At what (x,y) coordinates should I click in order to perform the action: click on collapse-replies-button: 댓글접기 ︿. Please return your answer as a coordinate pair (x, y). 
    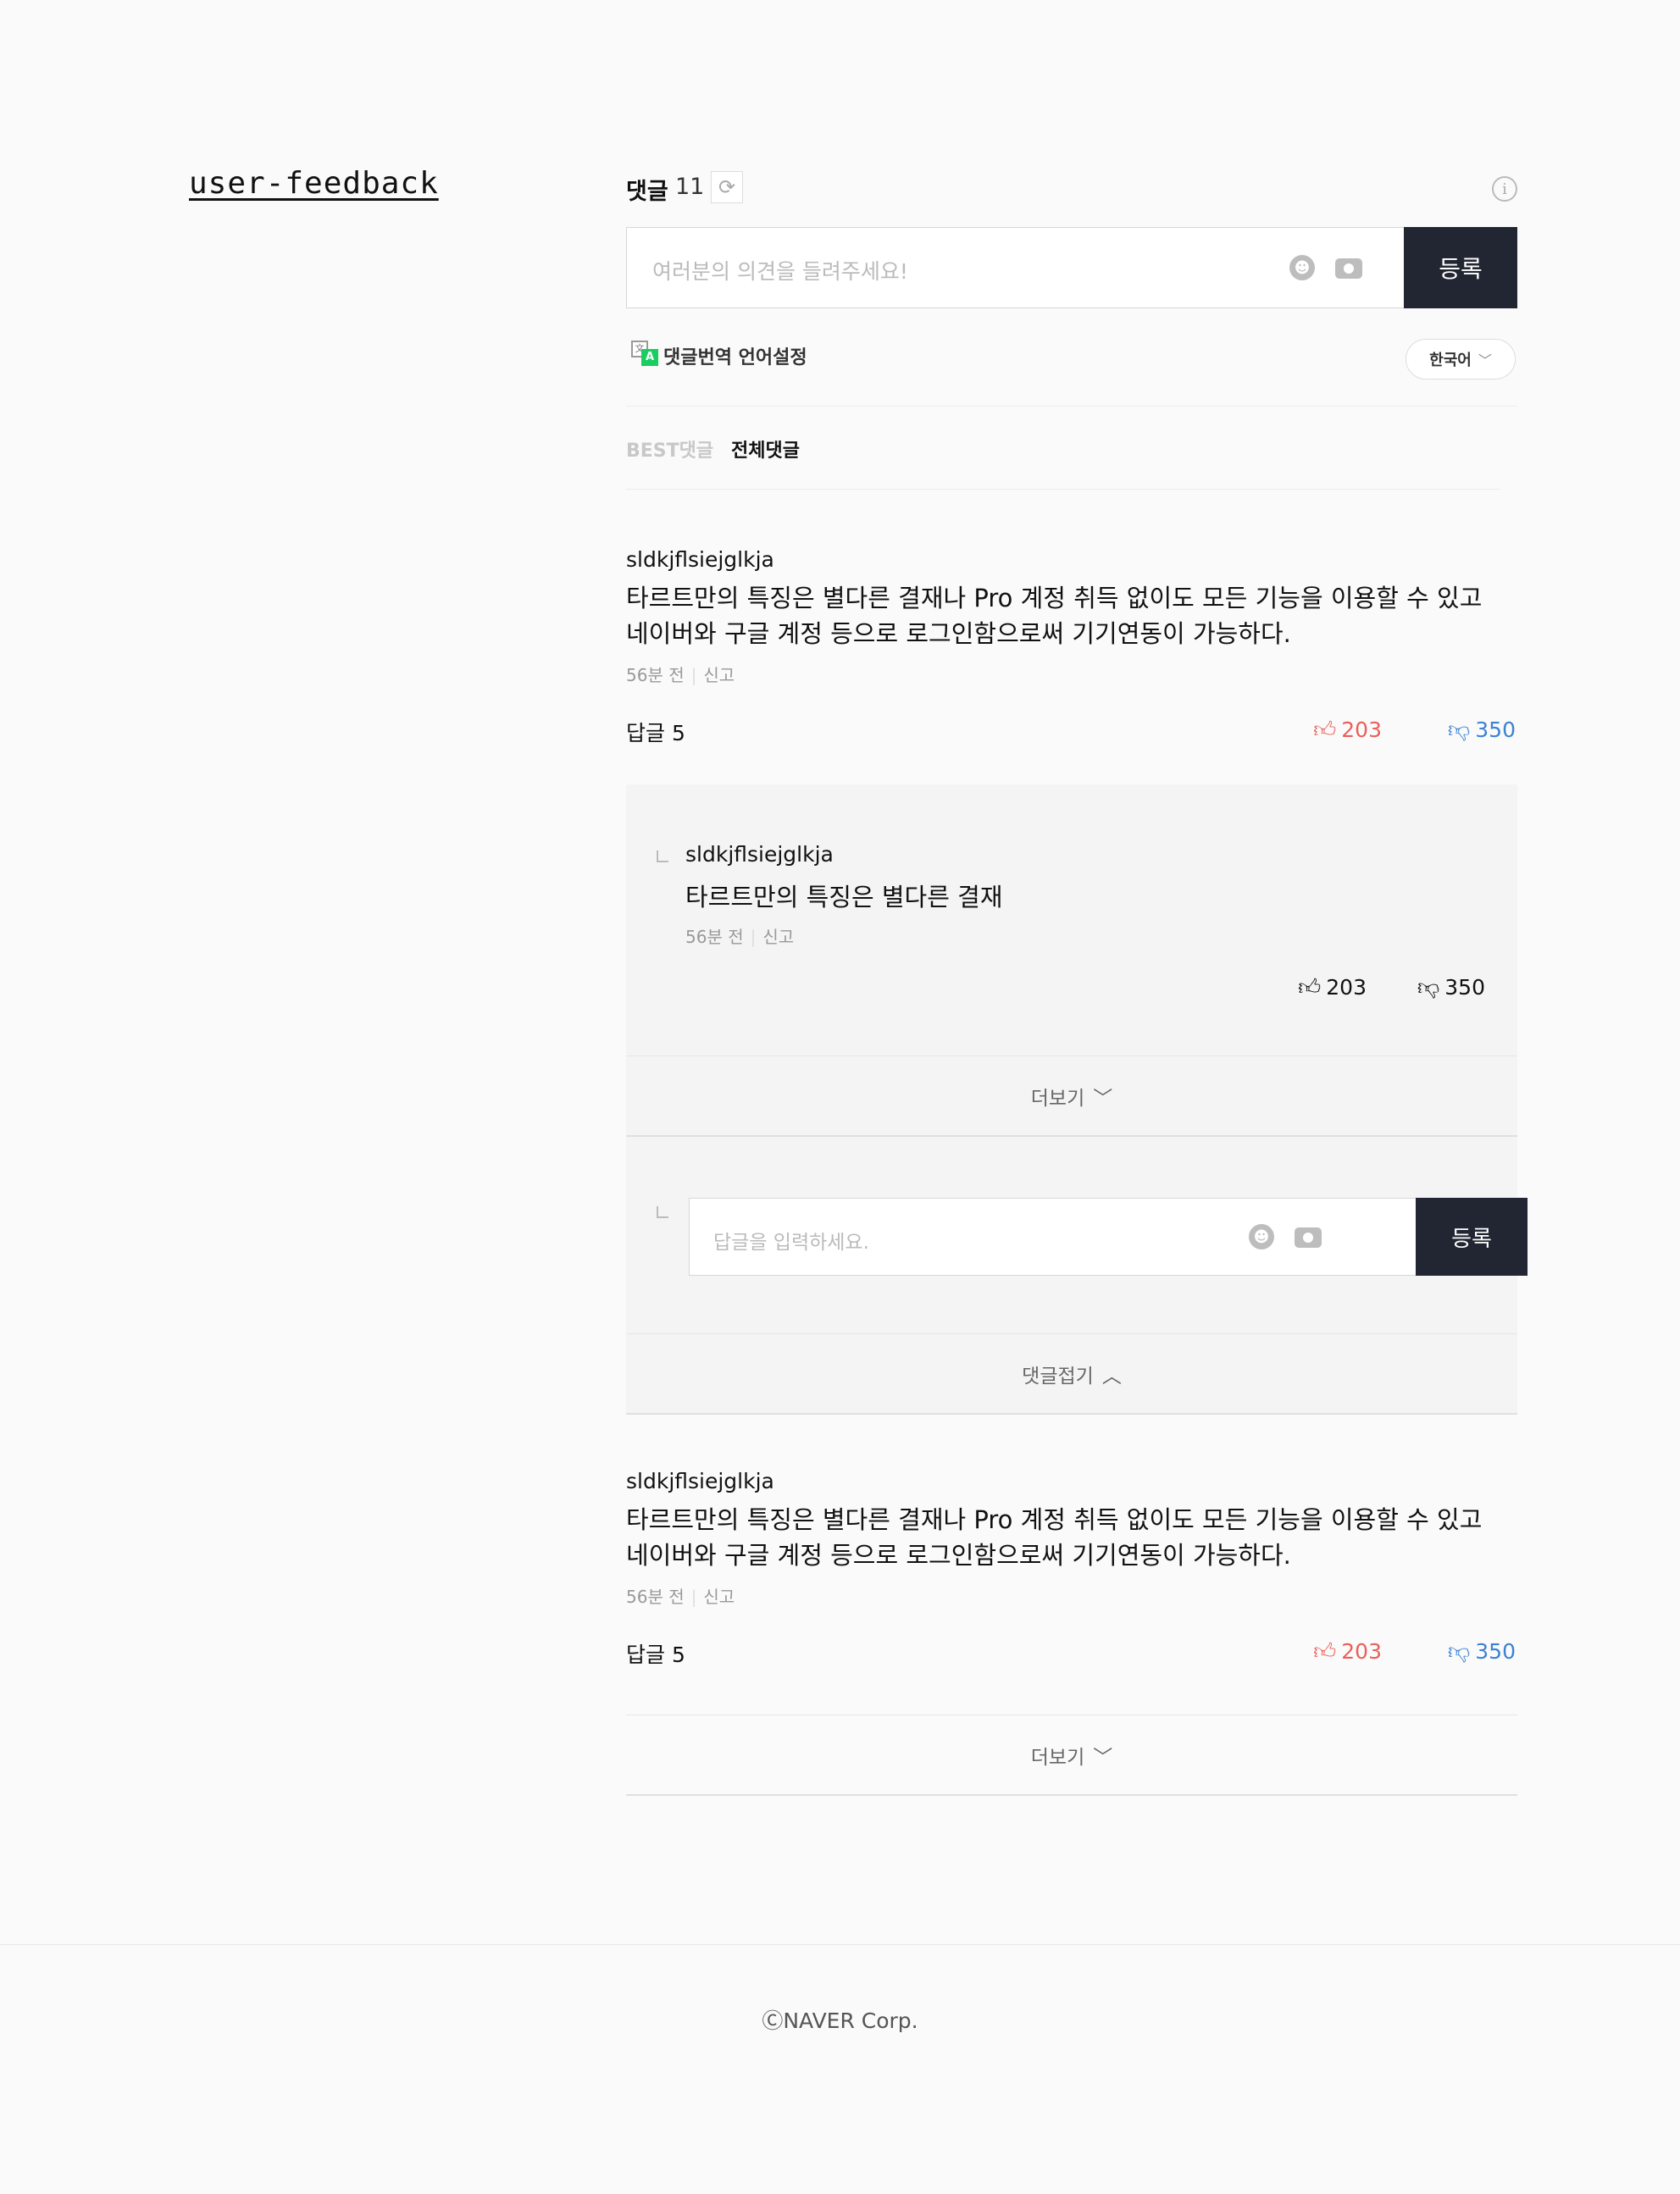
    Looking at the image, I should click on (1071, 1373).